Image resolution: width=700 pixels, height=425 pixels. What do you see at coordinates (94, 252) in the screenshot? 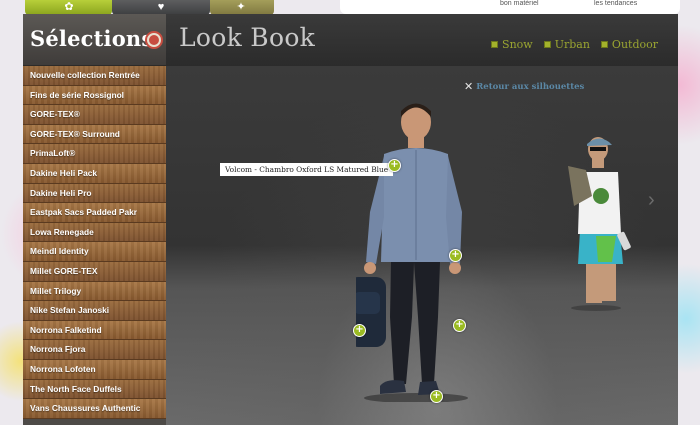
I see `sidebar-item: Meindl Identity` at bounding box center [94, 252].